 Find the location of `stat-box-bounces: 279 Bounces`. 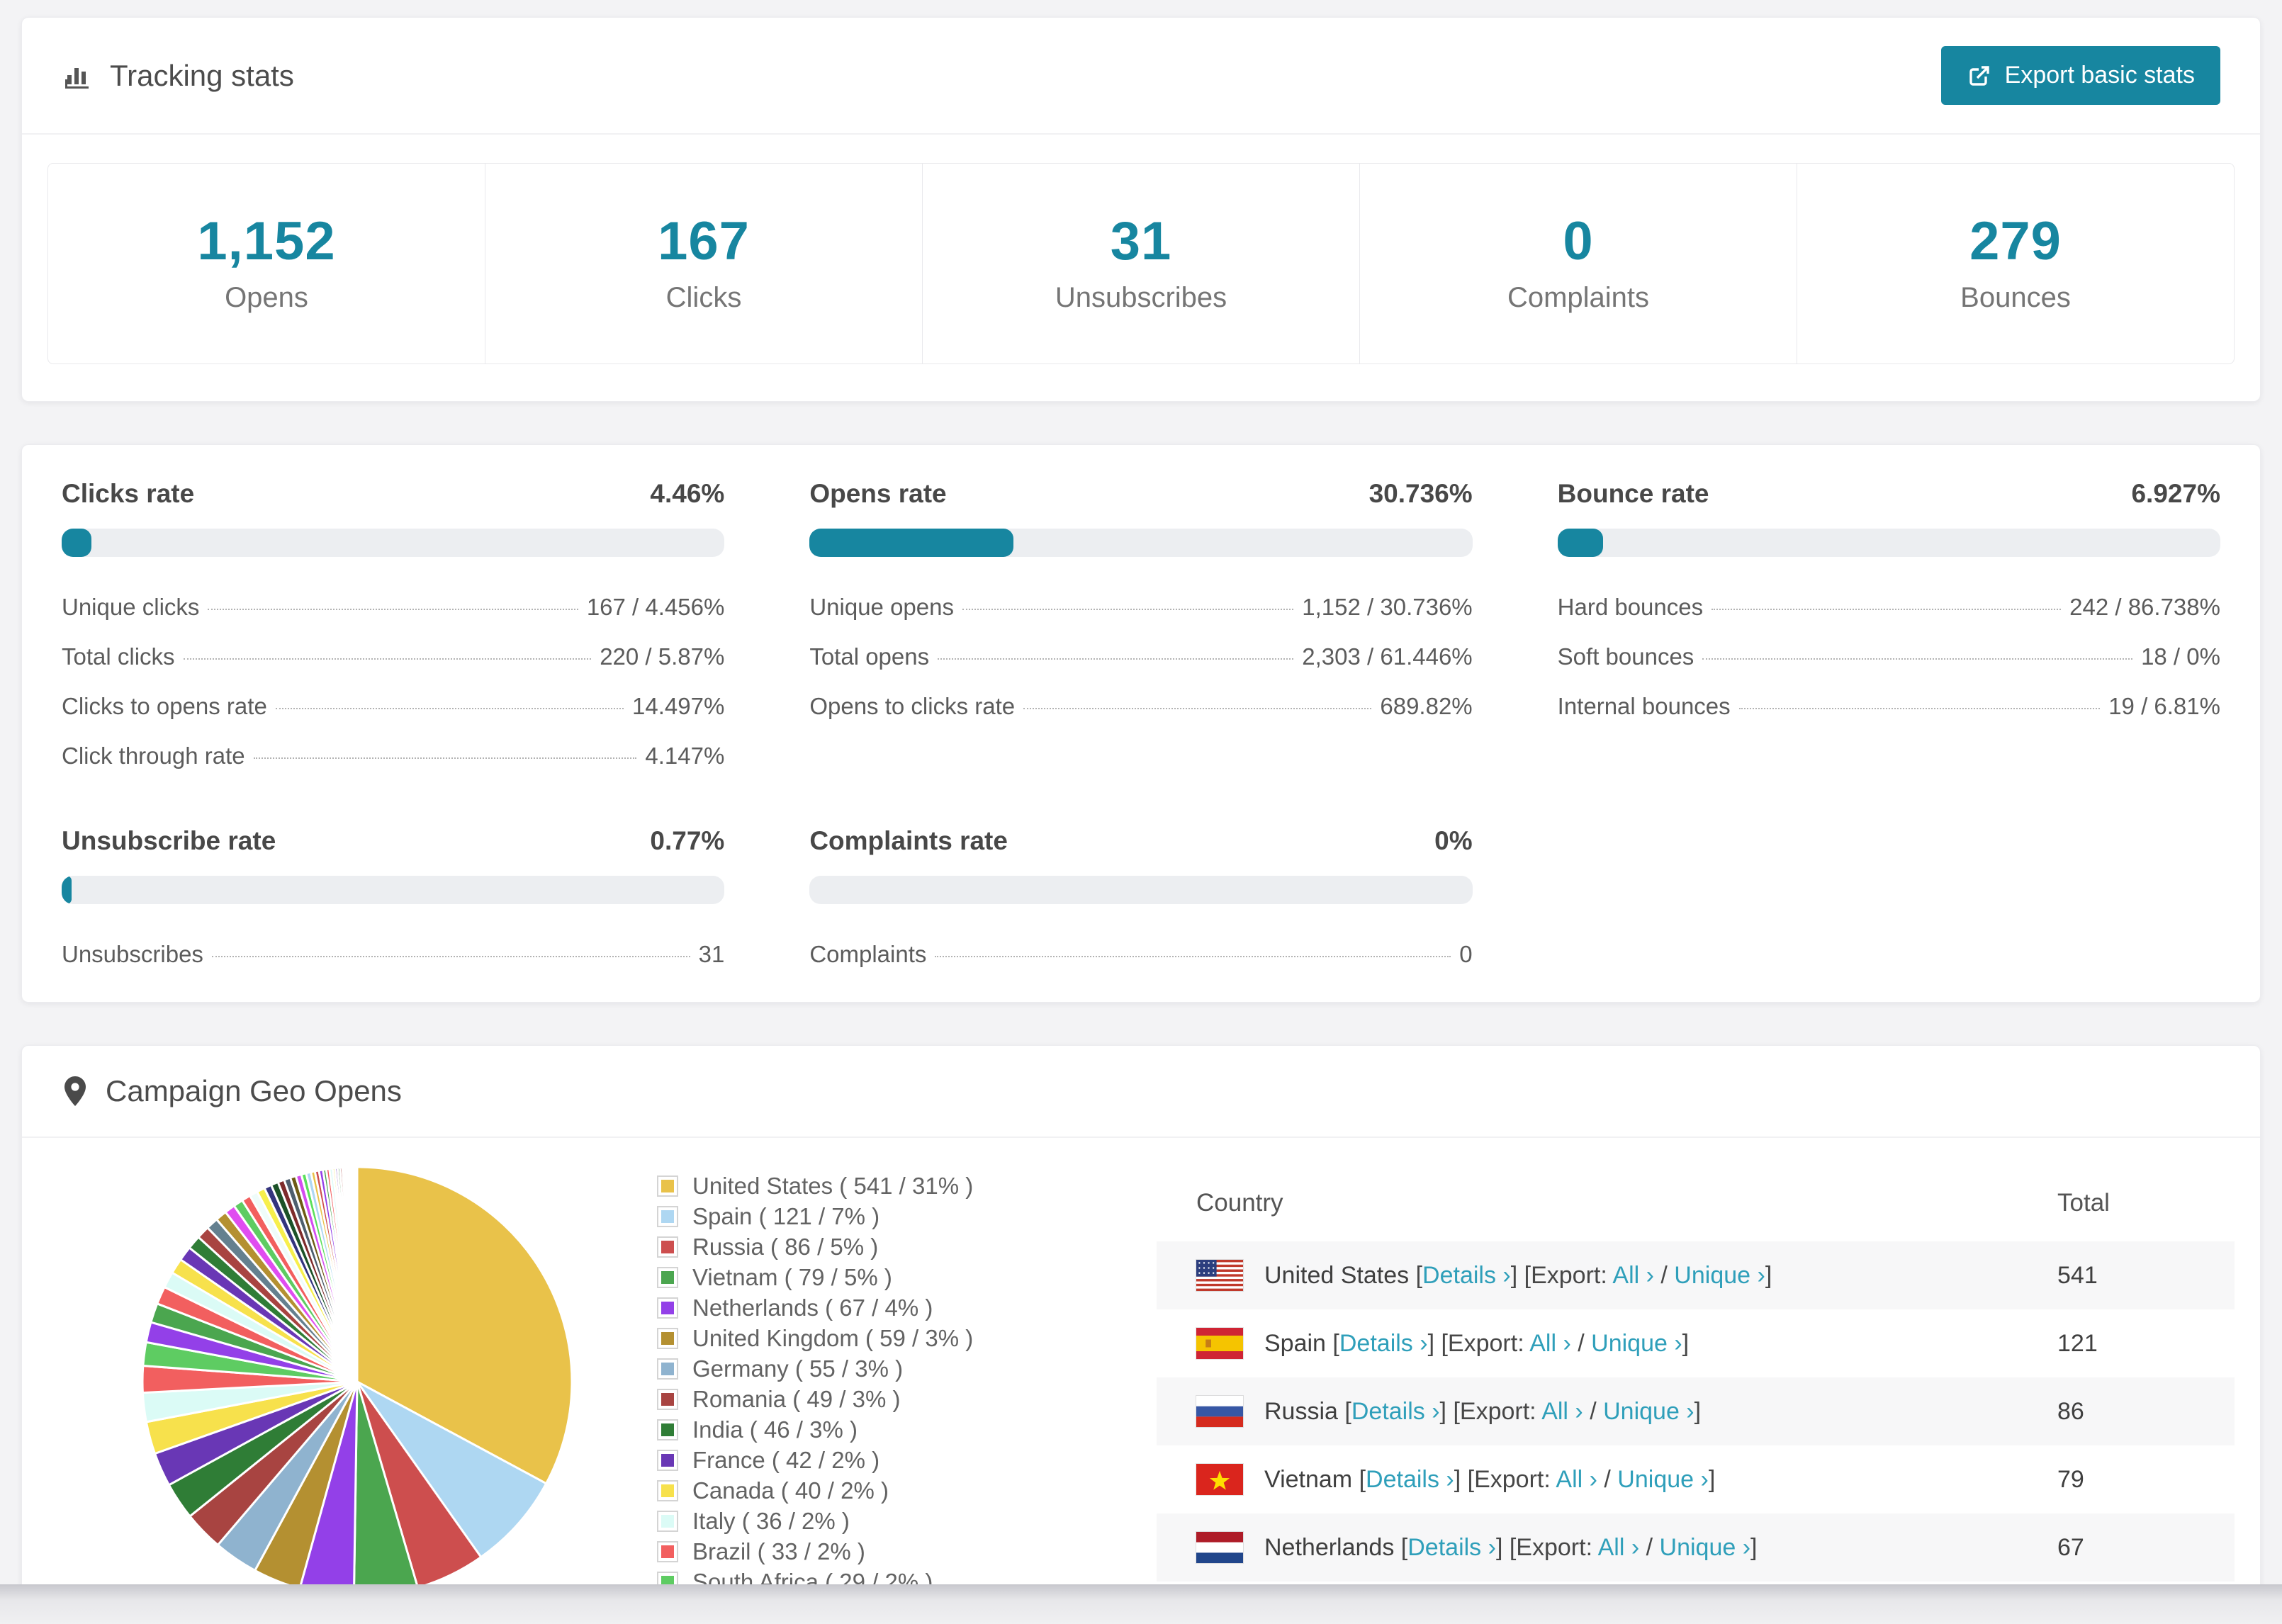

stat-box-bounces: 279 Bounces is located at coordinates (2016, 263).